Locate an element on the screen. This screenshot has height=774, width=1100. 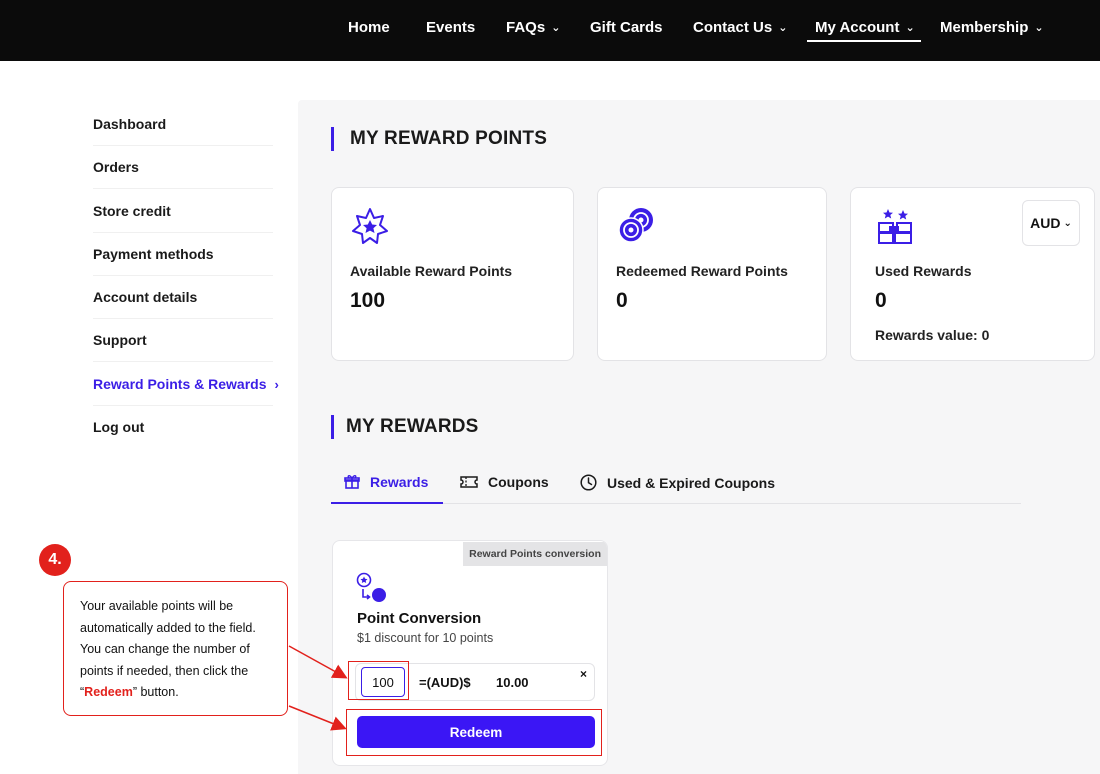
nav-item-faqs: FAQs ⌄ is located at coordinates (533, 27).